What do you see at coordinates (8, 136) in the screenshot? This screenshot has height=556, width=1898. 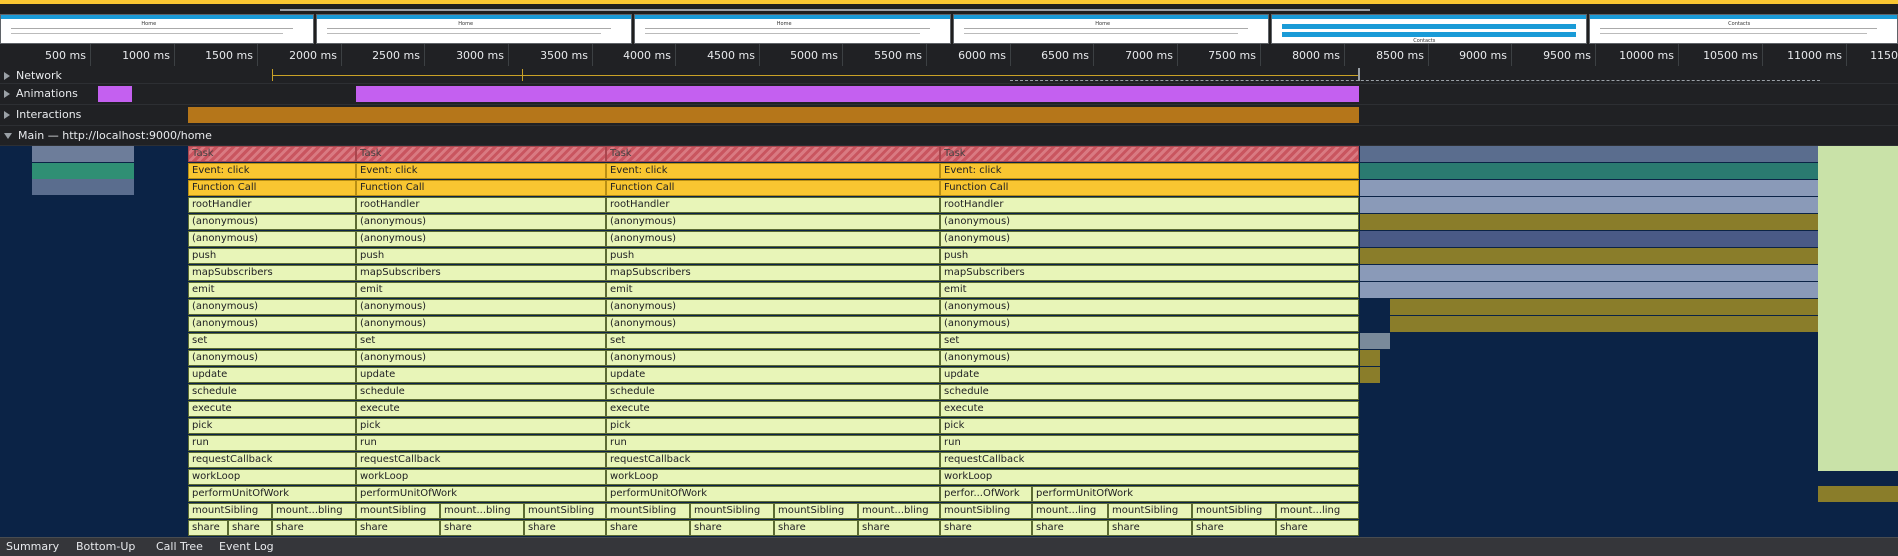 I see `collapse-triangle-icon` at bounding box center [8, 136].